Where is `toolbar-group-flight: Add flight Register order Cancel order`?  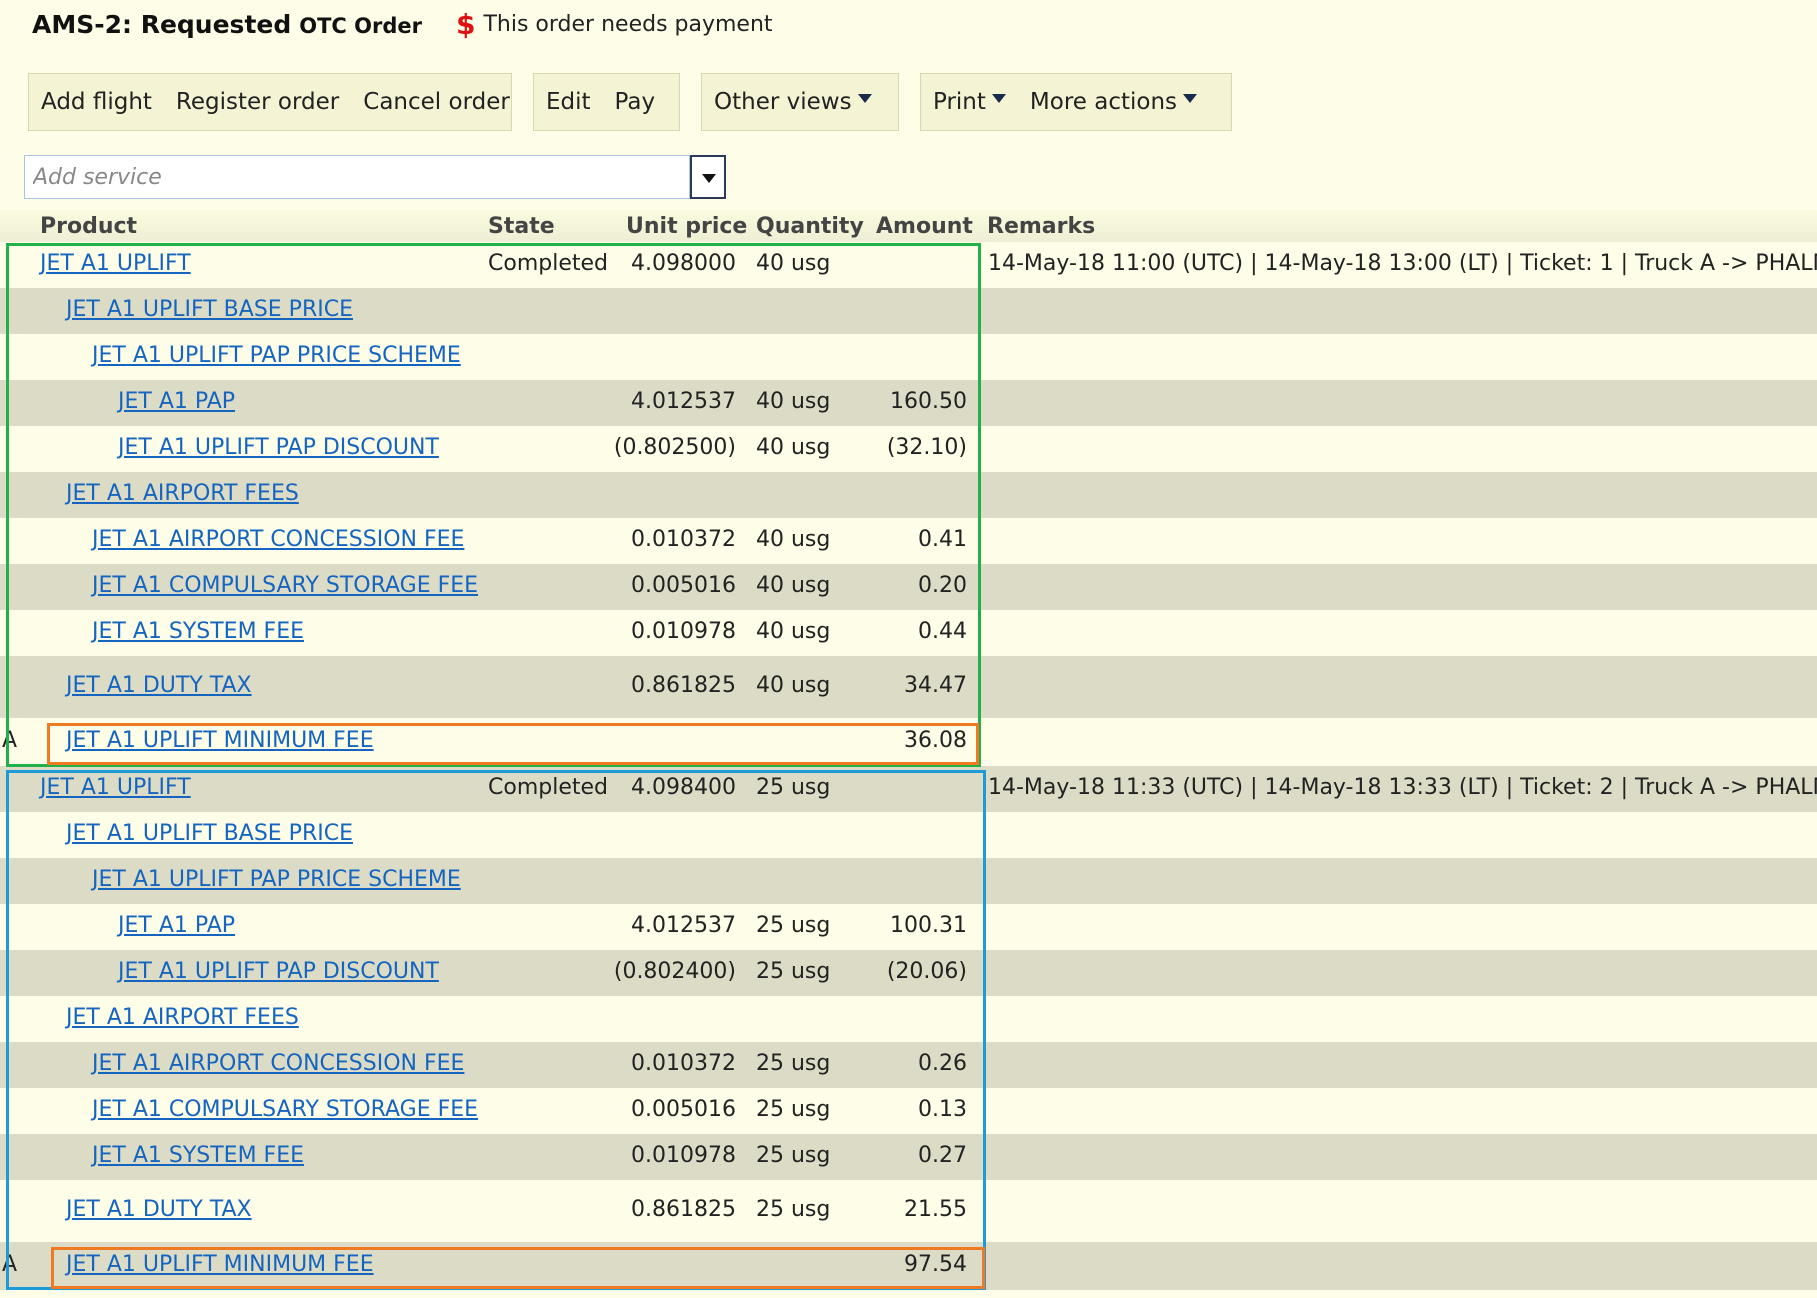
toolbar-group-flight: Add flight Register order Cancel order is located at coordinates (270, 102).